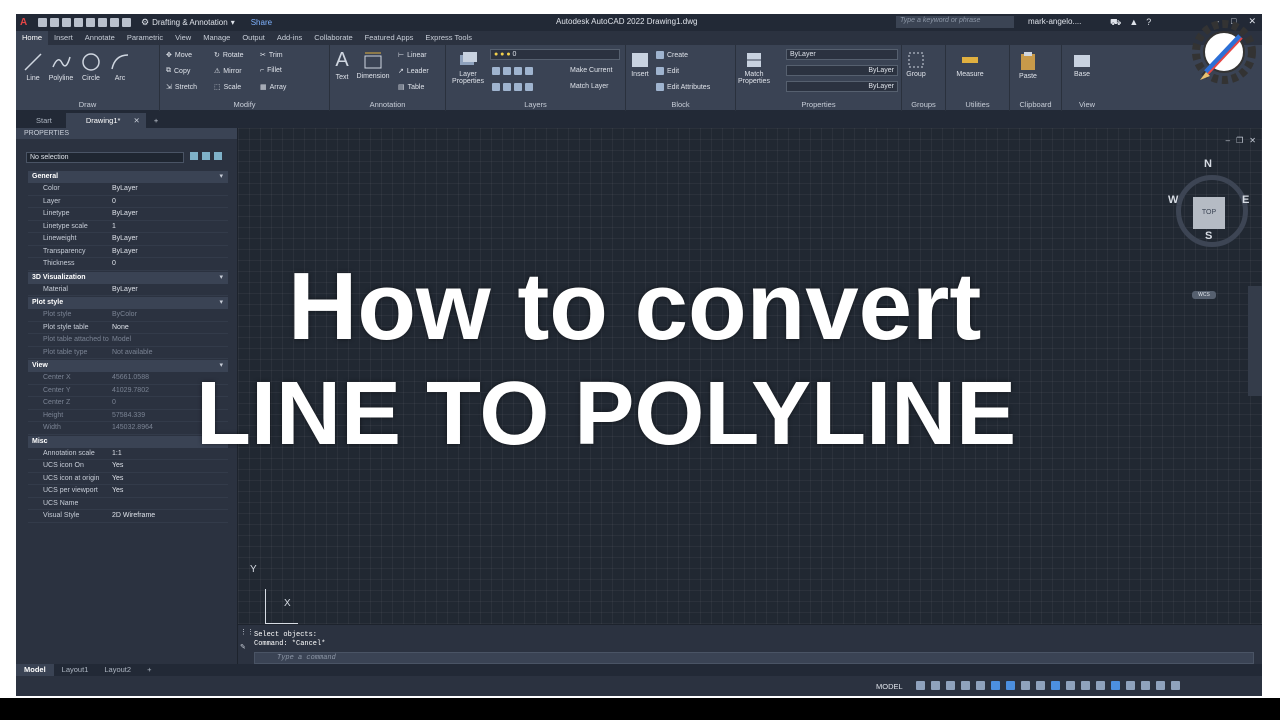 This screenshot has height=720, width=1280. Describe the element at coordinates (253, 38) in the screenshot. I see `tab-output: Output` at that location.